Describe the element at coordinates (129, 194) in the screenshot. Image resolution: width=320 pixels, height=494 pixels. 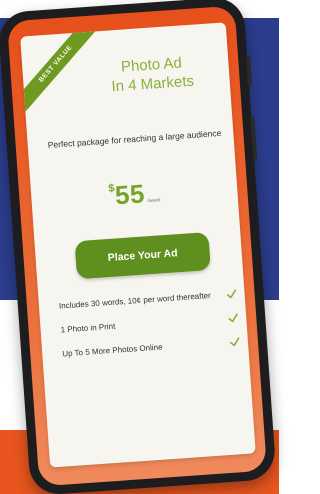
I see `price-amount: 55` at that location.